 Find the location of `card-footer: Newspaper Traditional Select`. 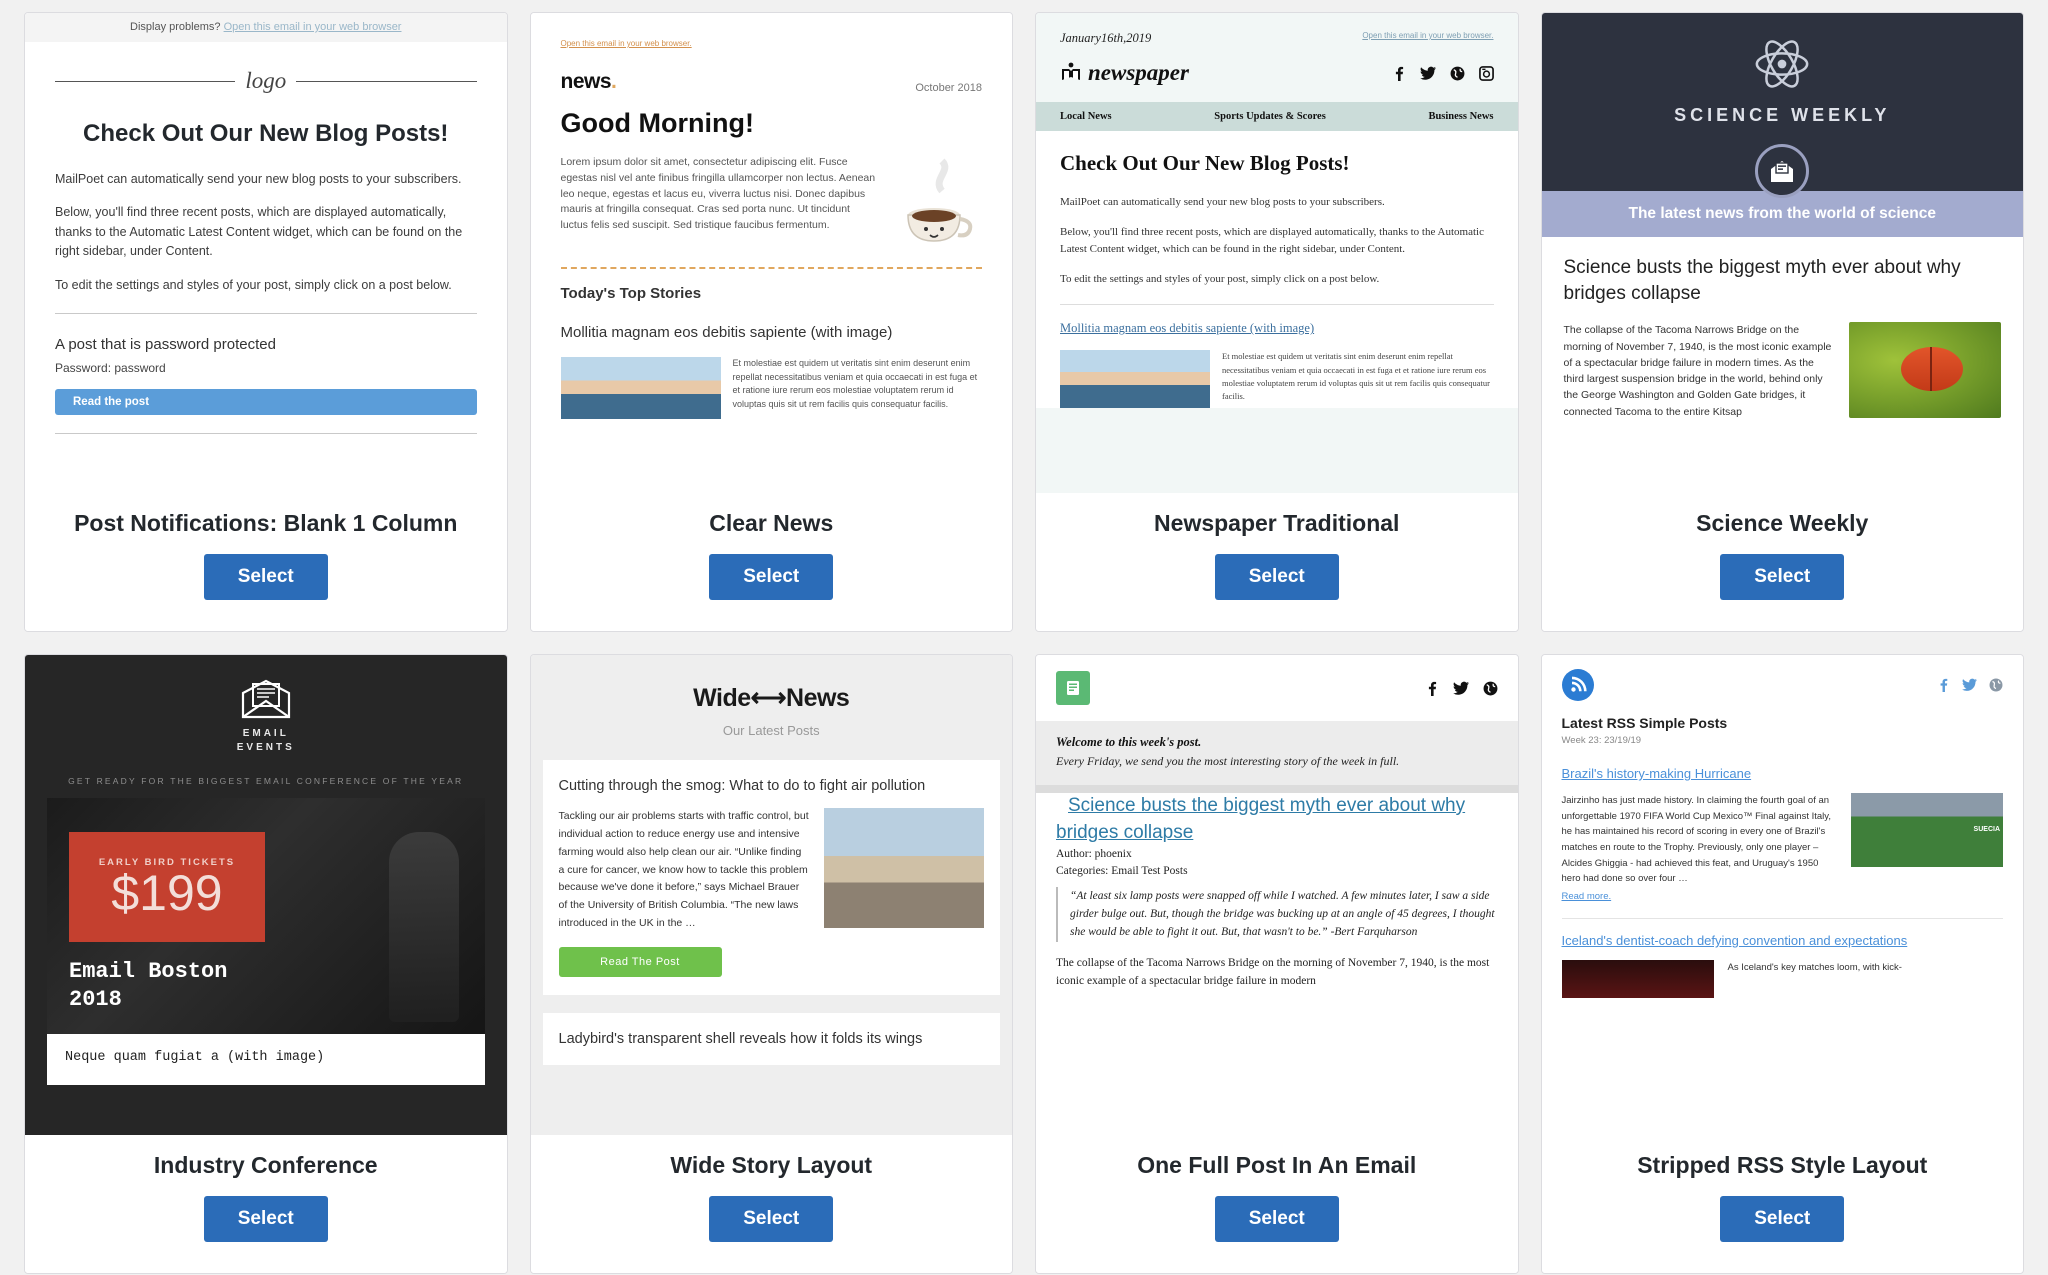

card-footer: Newspaper Traditional Select is located at coordinates (1277, 562).